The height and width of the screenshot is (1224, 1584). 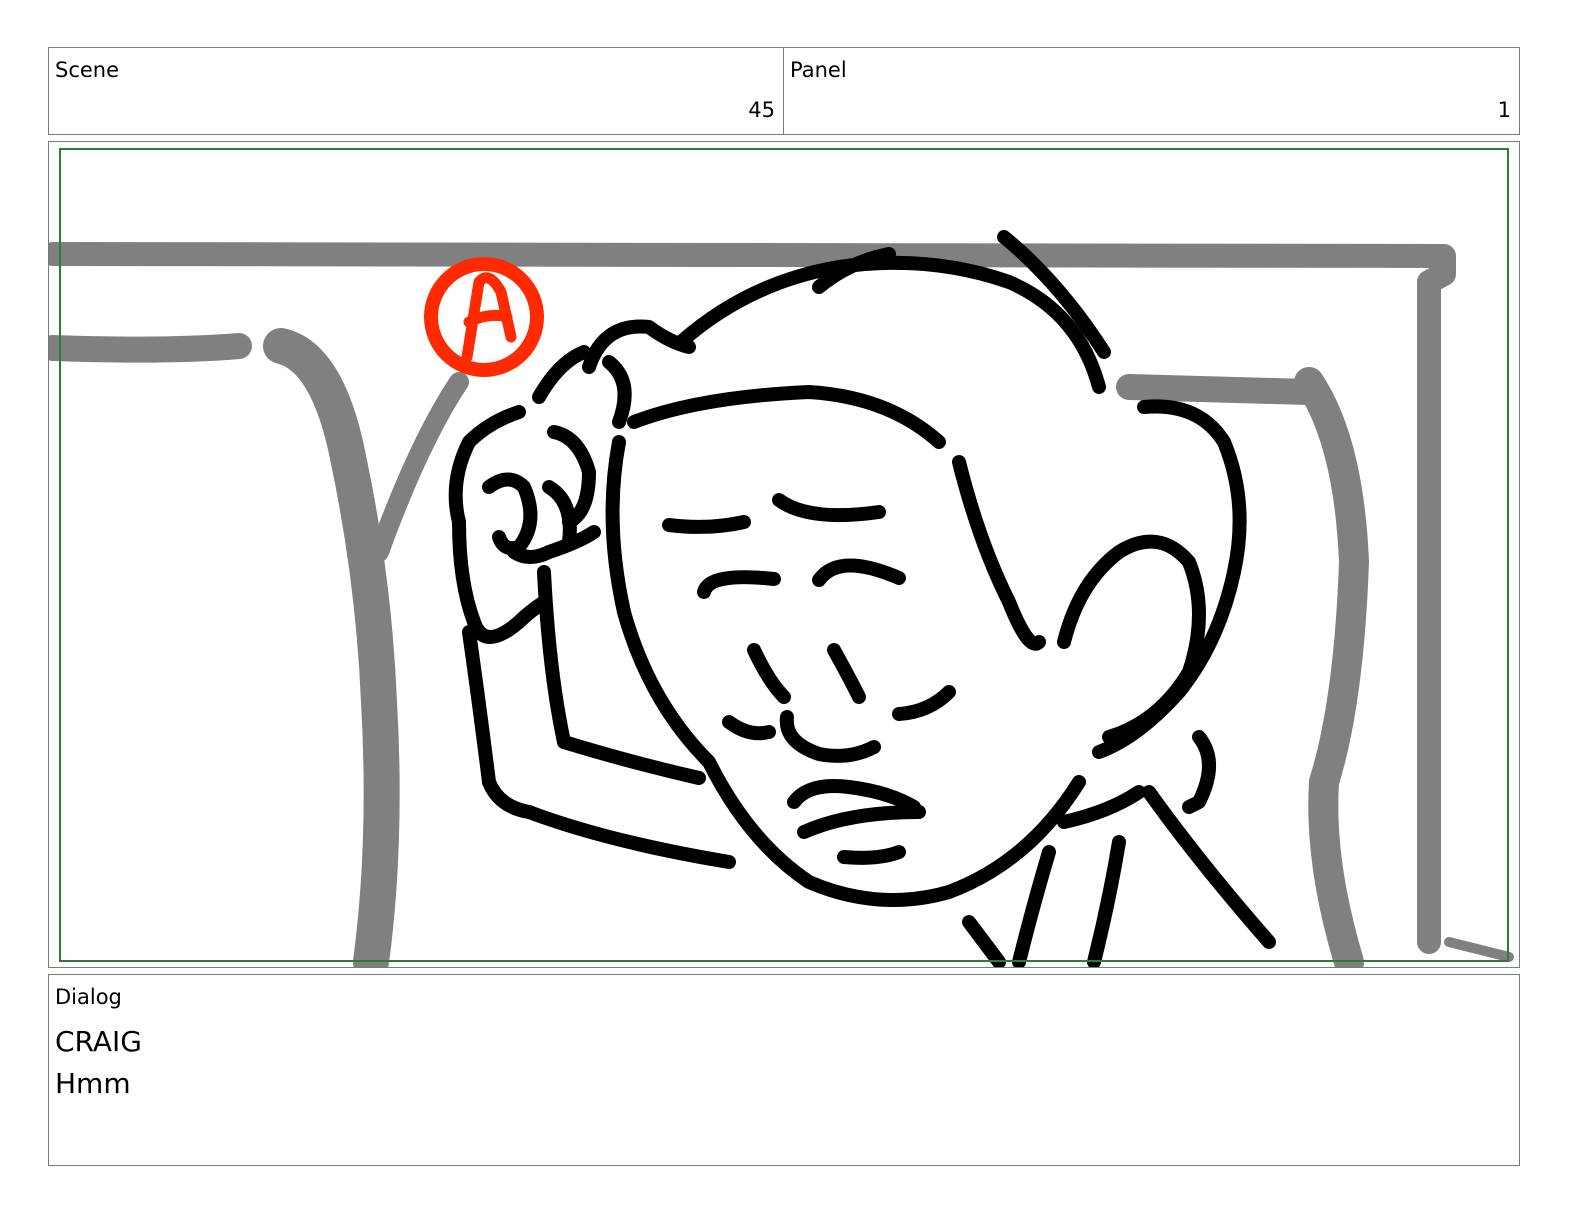 I want to click on panel-label: Panel, so click(x=818, y=70).